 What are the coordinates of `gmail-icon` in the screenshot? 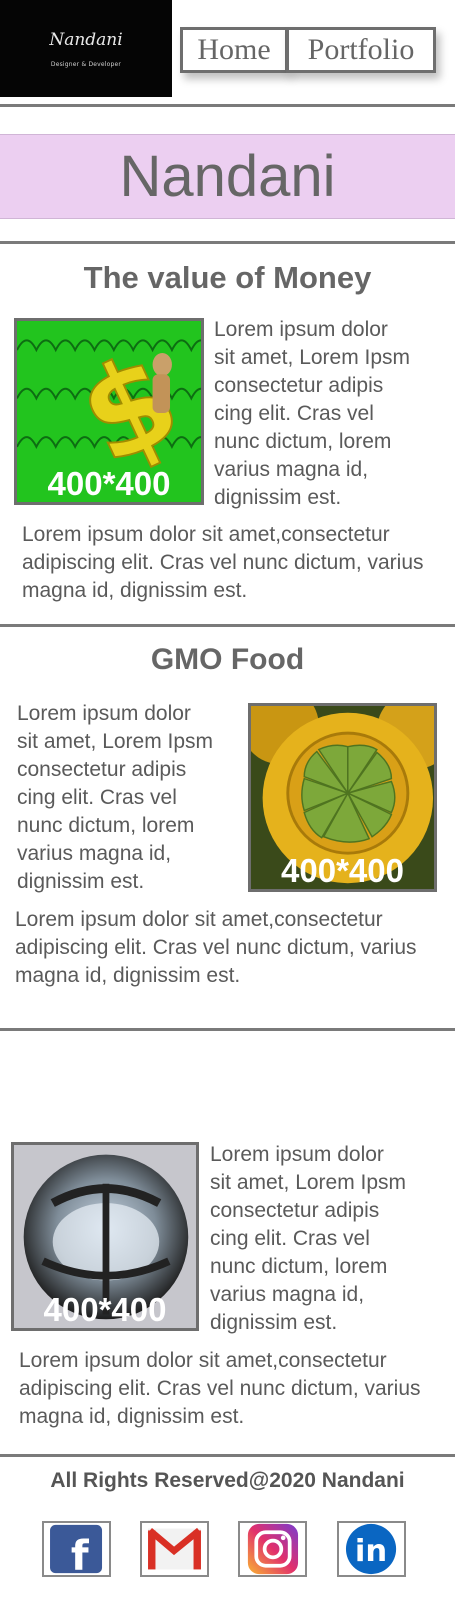 It's located at (174, 1549).